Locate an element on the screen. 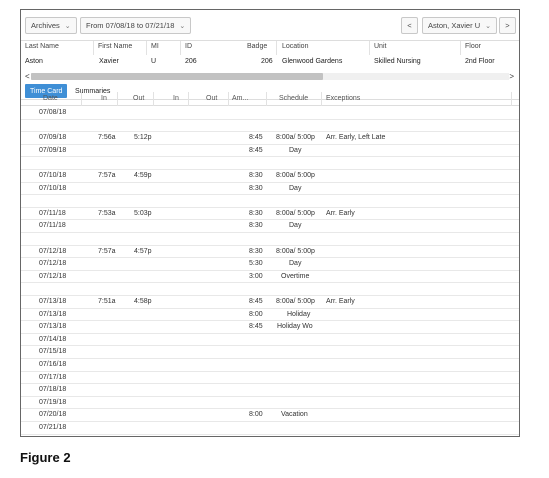 This screenshot has height=478, width=549. employee-mi: U is located at coordinates (153, 61).